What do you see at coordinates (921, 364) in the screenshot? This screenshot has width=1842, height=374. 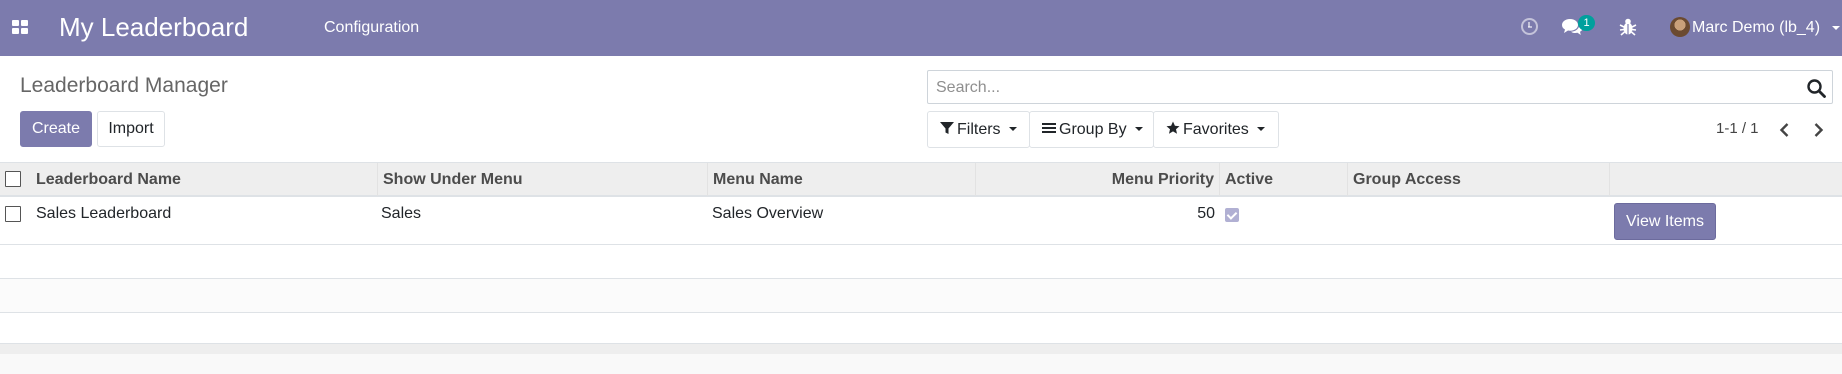 I see `content-bottom` at bounding box center [921, 364].